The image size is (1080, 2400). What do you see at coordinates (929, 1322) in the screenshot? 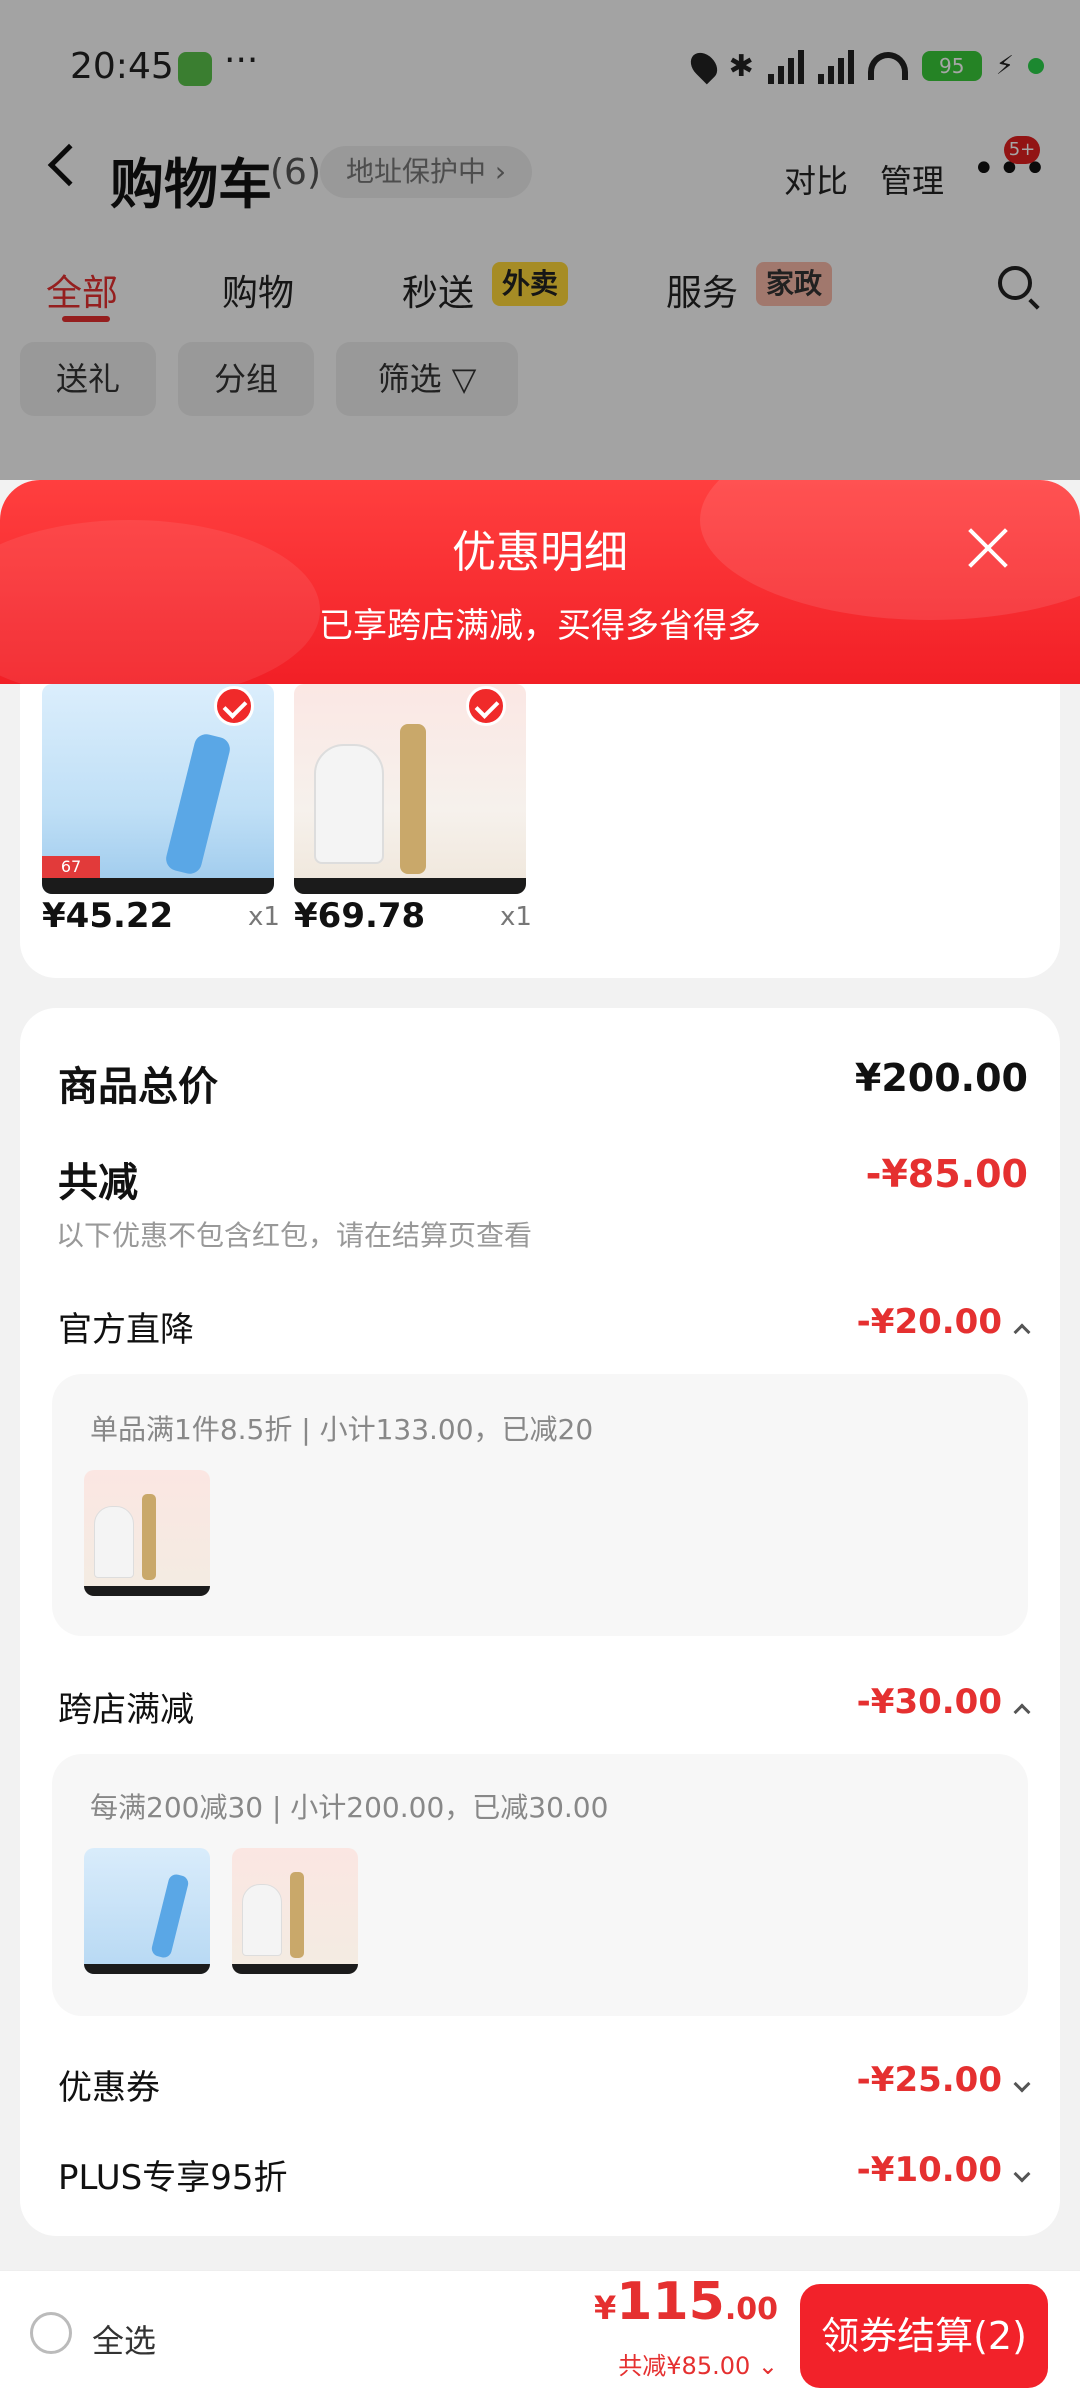
I see `official-discount-value: -¥20.00` at bounding box center [929, 1322].